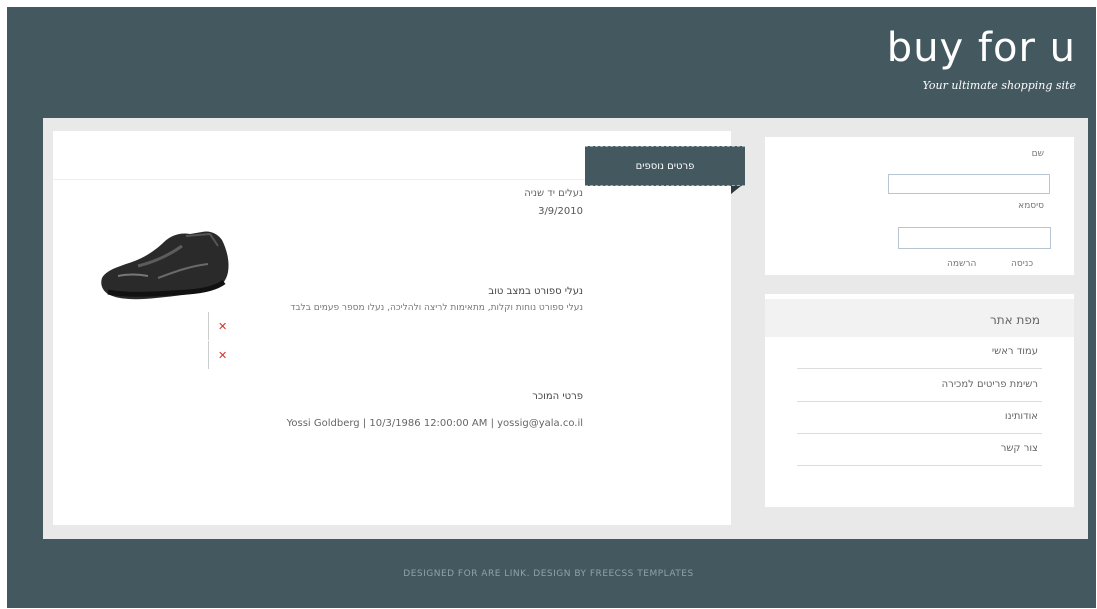 This screenshot has width=1097, height=609. I want to click on nav-item-label: עמוד ראשי, so click(1014, 351).